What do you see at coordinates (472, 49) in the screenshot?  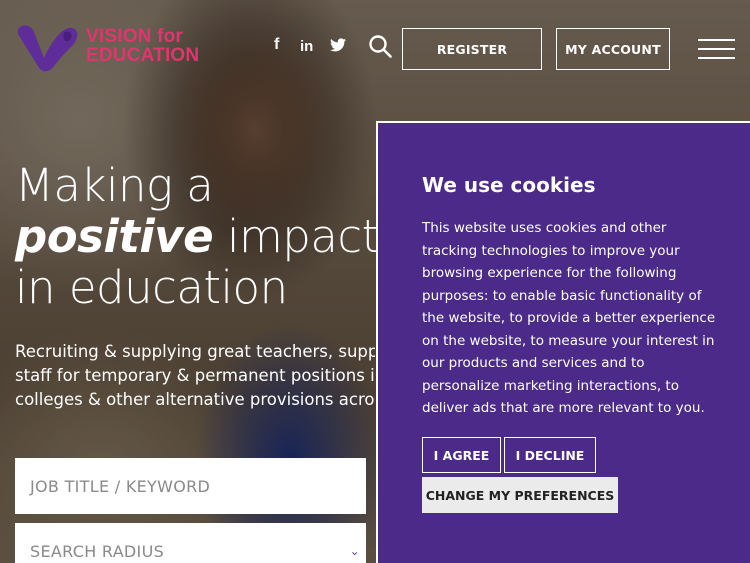 I see `register-button: REGISTER` at bounding box center [472, 49].